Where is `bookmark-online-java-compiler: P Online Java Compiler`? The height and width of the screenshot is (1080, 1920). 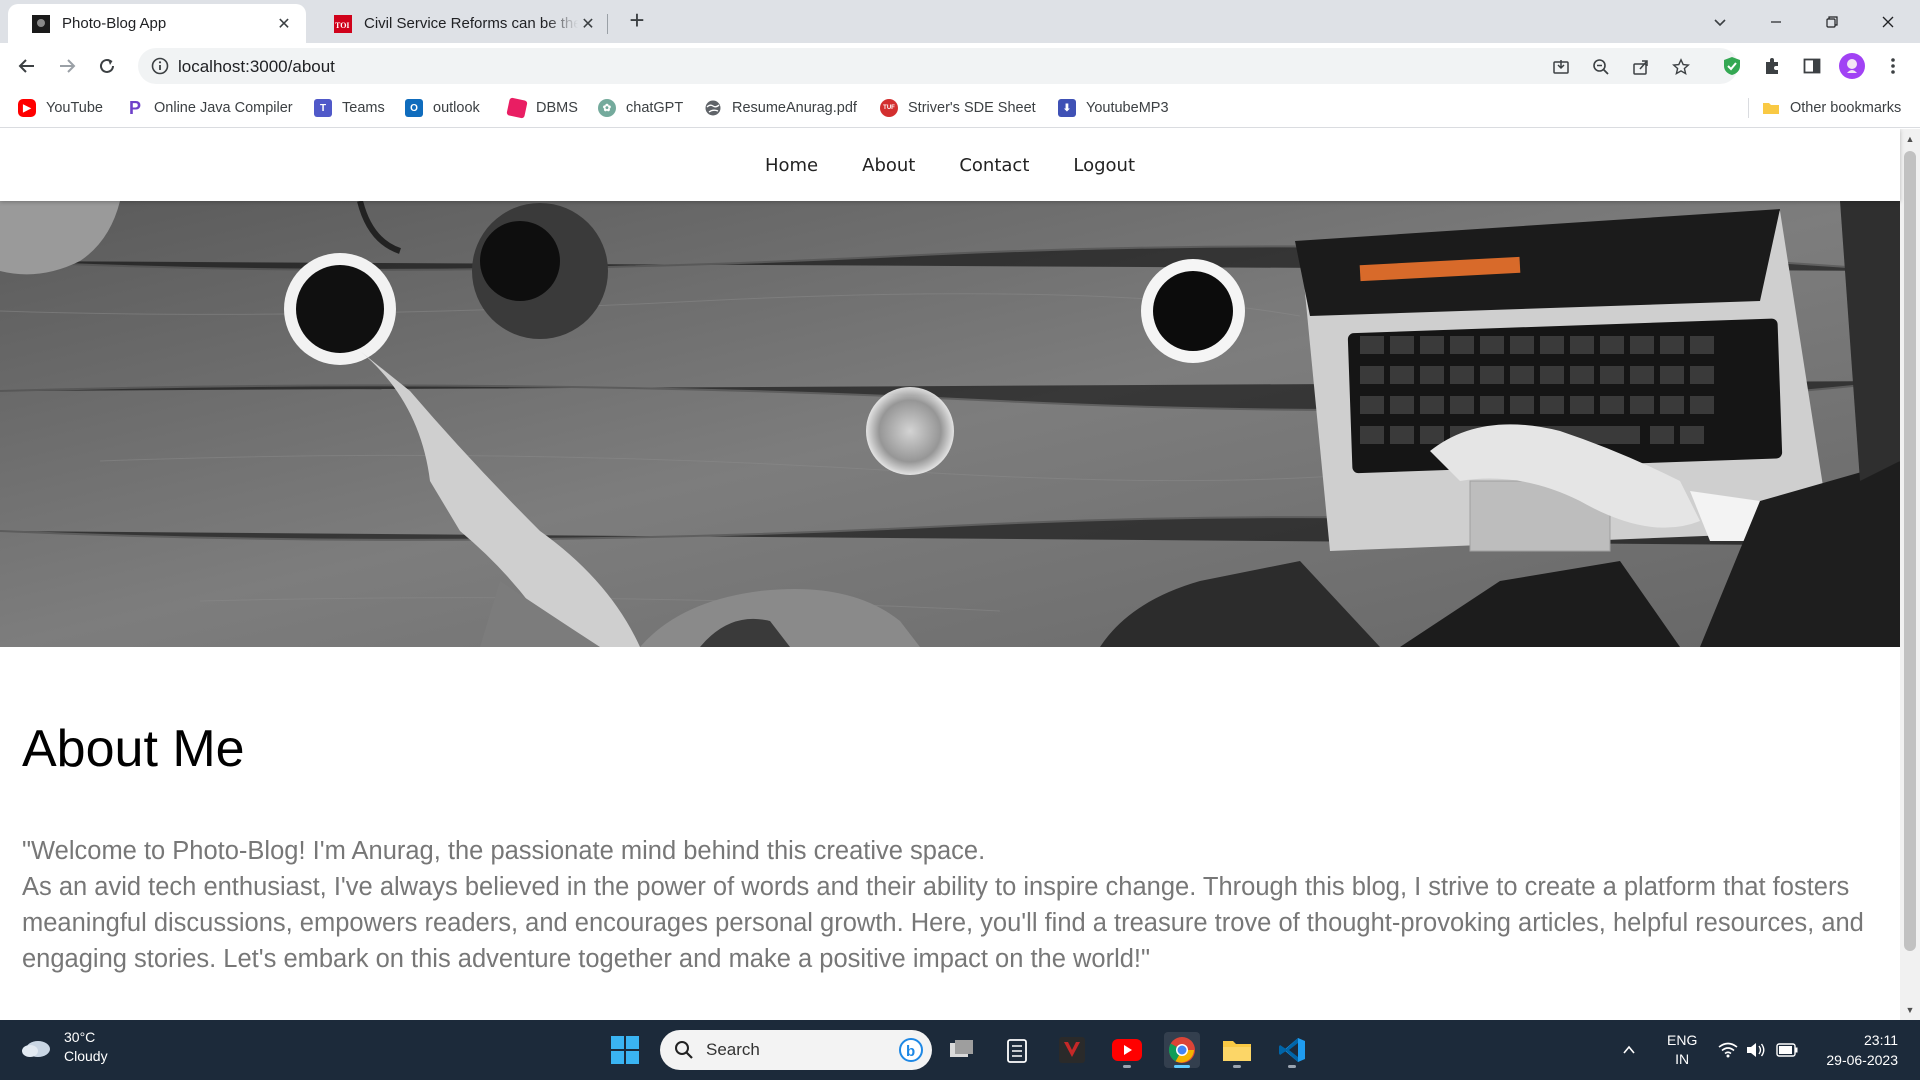
bookmark-online-java-compiler: P Online Java Compiler is located at coordinates (209, 108).